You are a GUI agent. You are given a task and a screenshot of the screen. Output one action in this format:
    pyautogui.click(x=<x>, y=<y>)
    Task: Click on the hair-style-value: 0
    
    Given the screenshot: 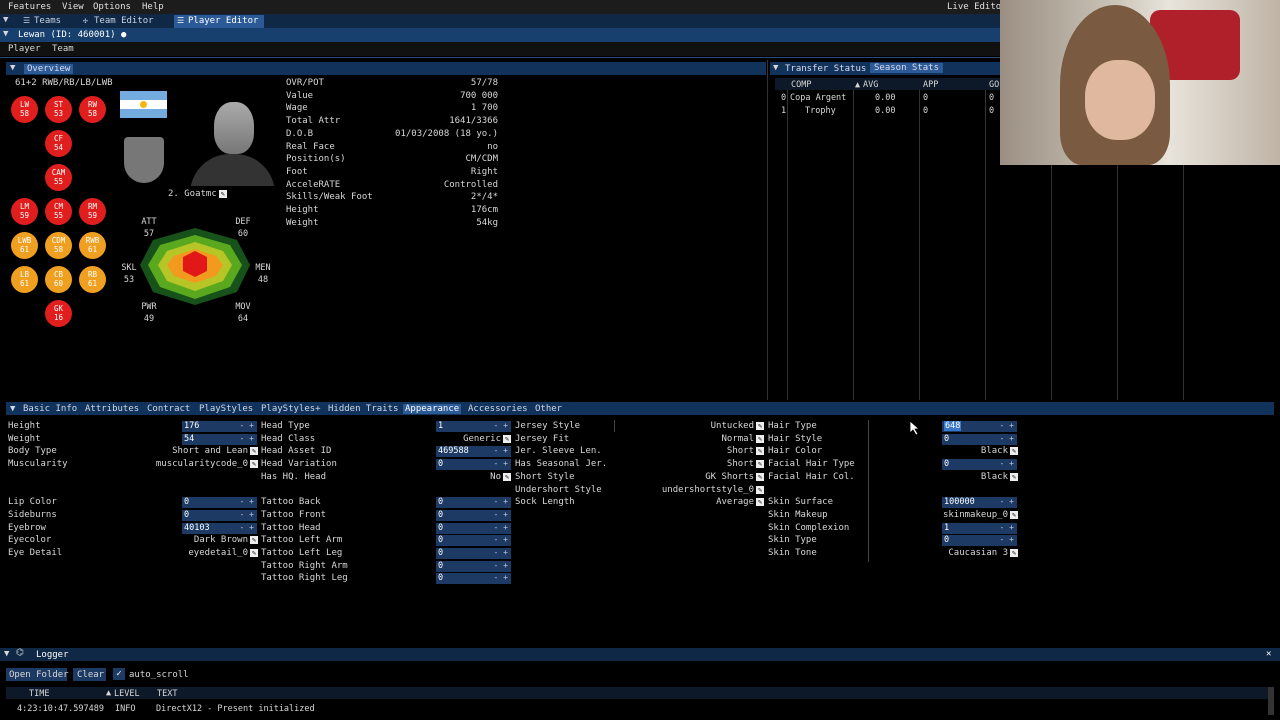 What is the action you would take?
    pyautogui.click(x=946, y=439)
    